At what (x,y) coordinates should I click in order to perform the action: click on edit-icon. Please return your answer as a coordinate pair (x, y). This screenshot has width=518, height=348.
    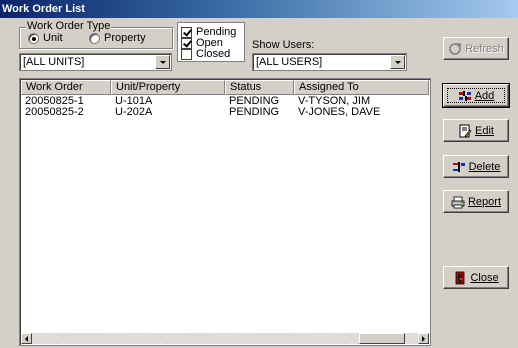
    Looking at the image, I should click on (465, 130).